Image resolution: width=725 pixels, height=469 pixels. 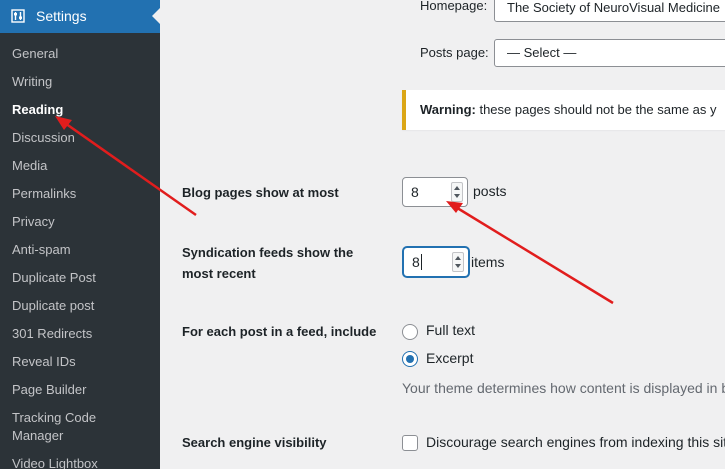 What do you see at coordinates (80, 250) in the screenshot?
I see `sidebar-item-anti-spam: Anti-spam` at bounding box center [80, 250].